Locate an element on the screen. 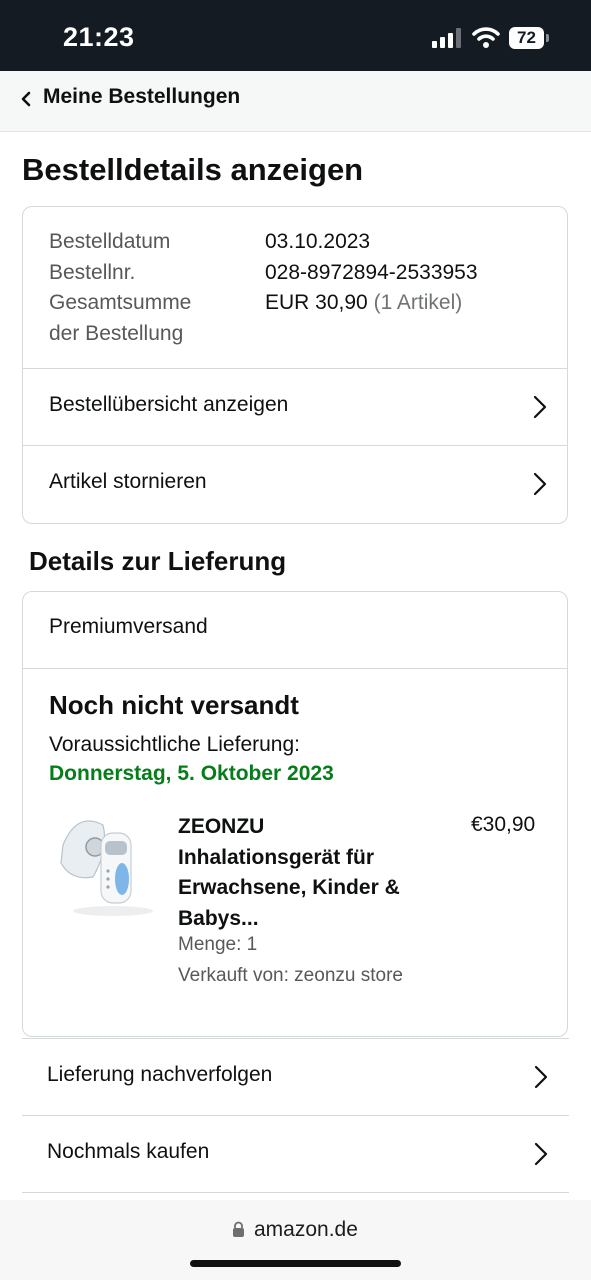  view-order-summary-label: Bestellübersicht anzeigen is located at coordinates (169, 404).